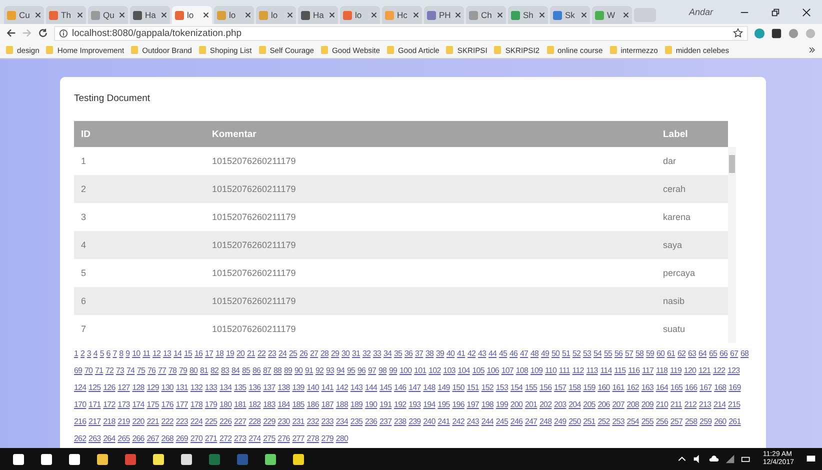 This screenshot has height=470, width=822. What do you see at coordinates (385, 421) in the screenshot?
I see `page-link: 237` at bounding box center [385, 421].